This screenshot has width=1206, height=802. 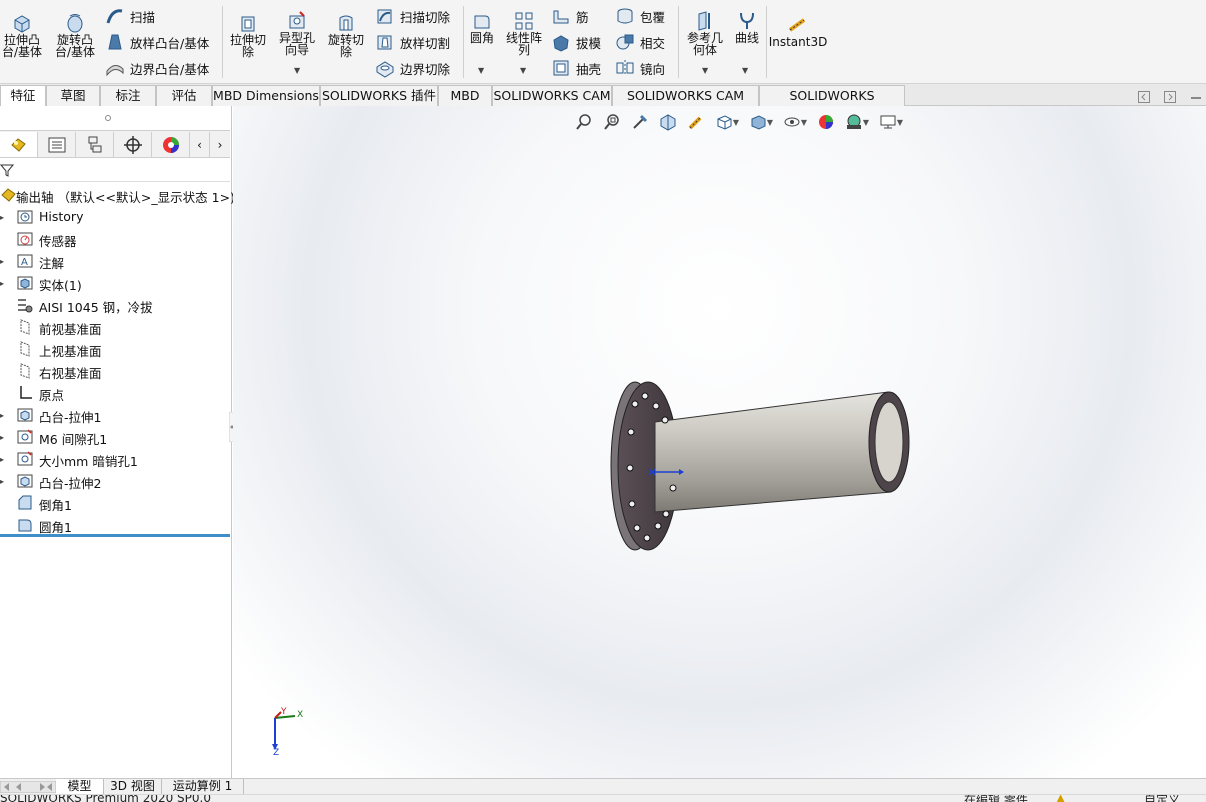 I want to click on tab-configuration-manager, so click(x=95, y=144).